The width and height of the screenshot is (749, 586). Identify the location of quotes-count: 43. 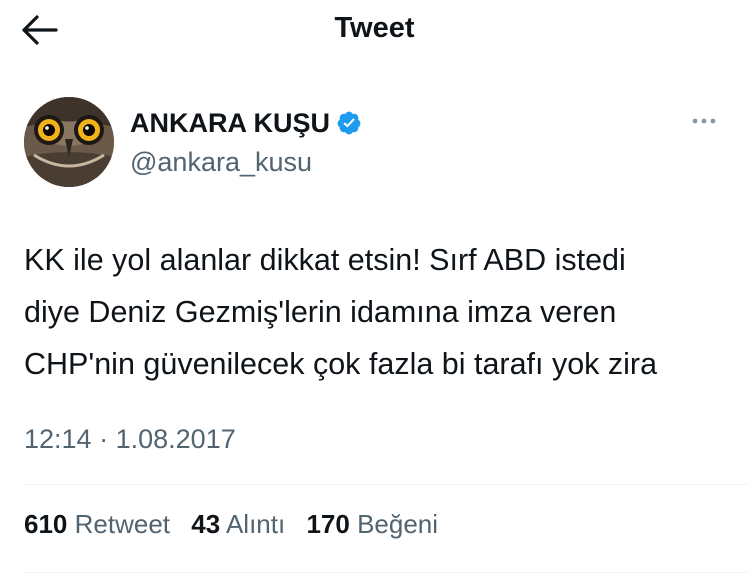
(206, 524).